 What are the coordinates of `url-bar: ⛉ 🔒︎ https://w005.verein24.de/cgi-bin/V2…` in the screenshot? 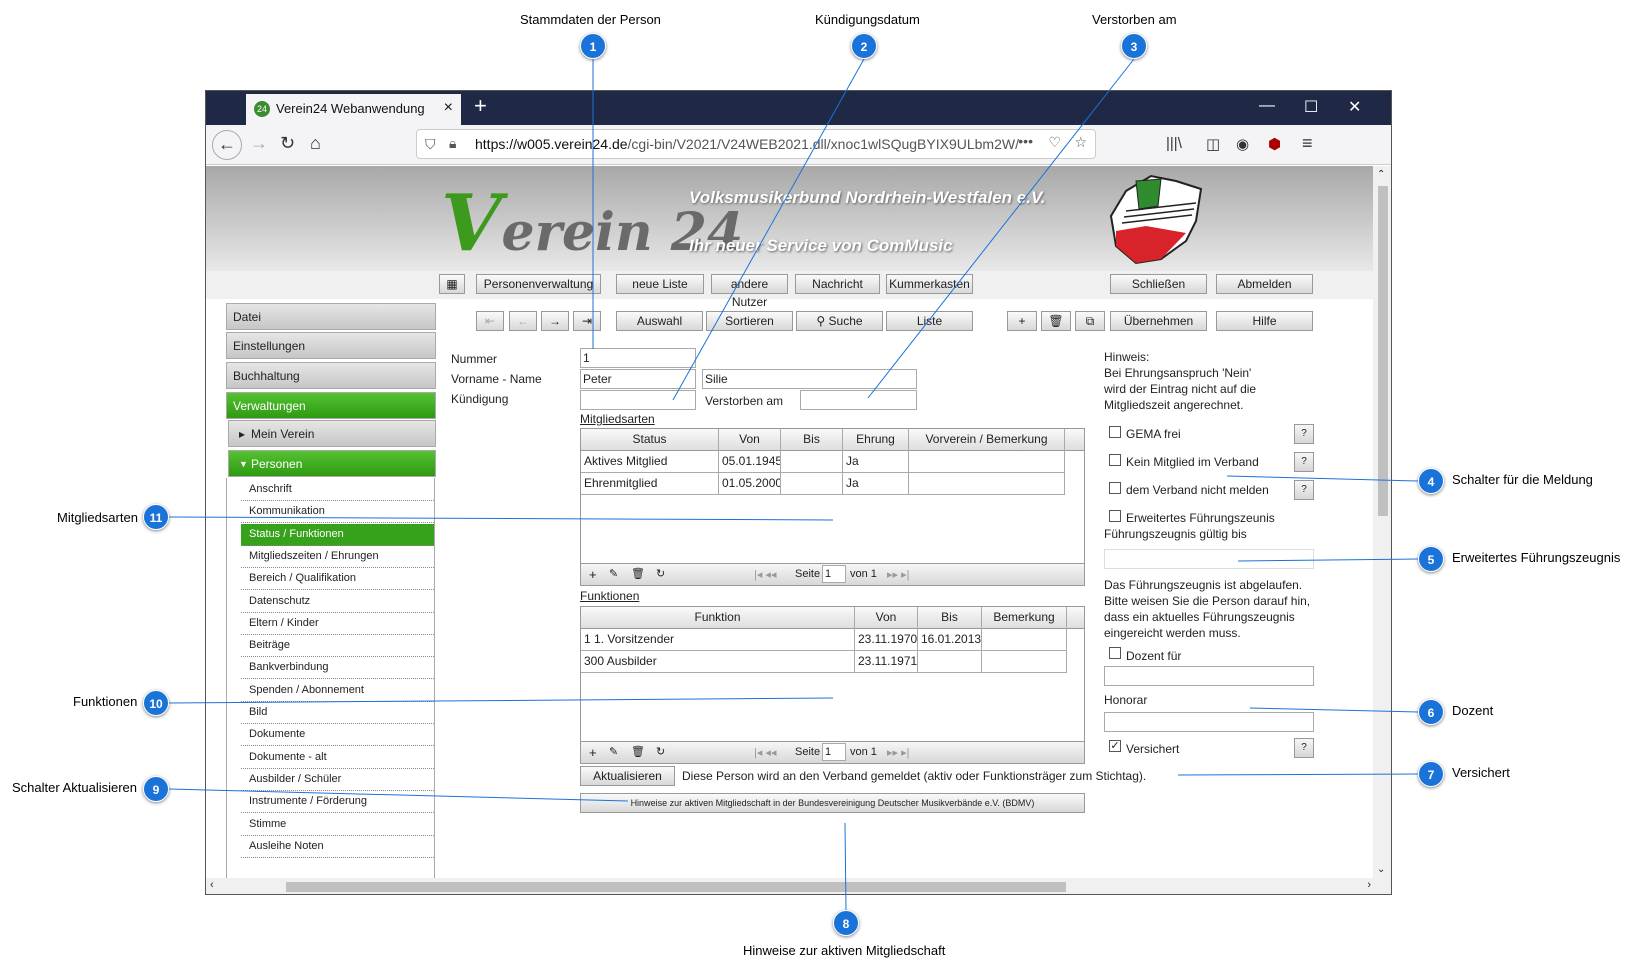 It's located at (756, 144).